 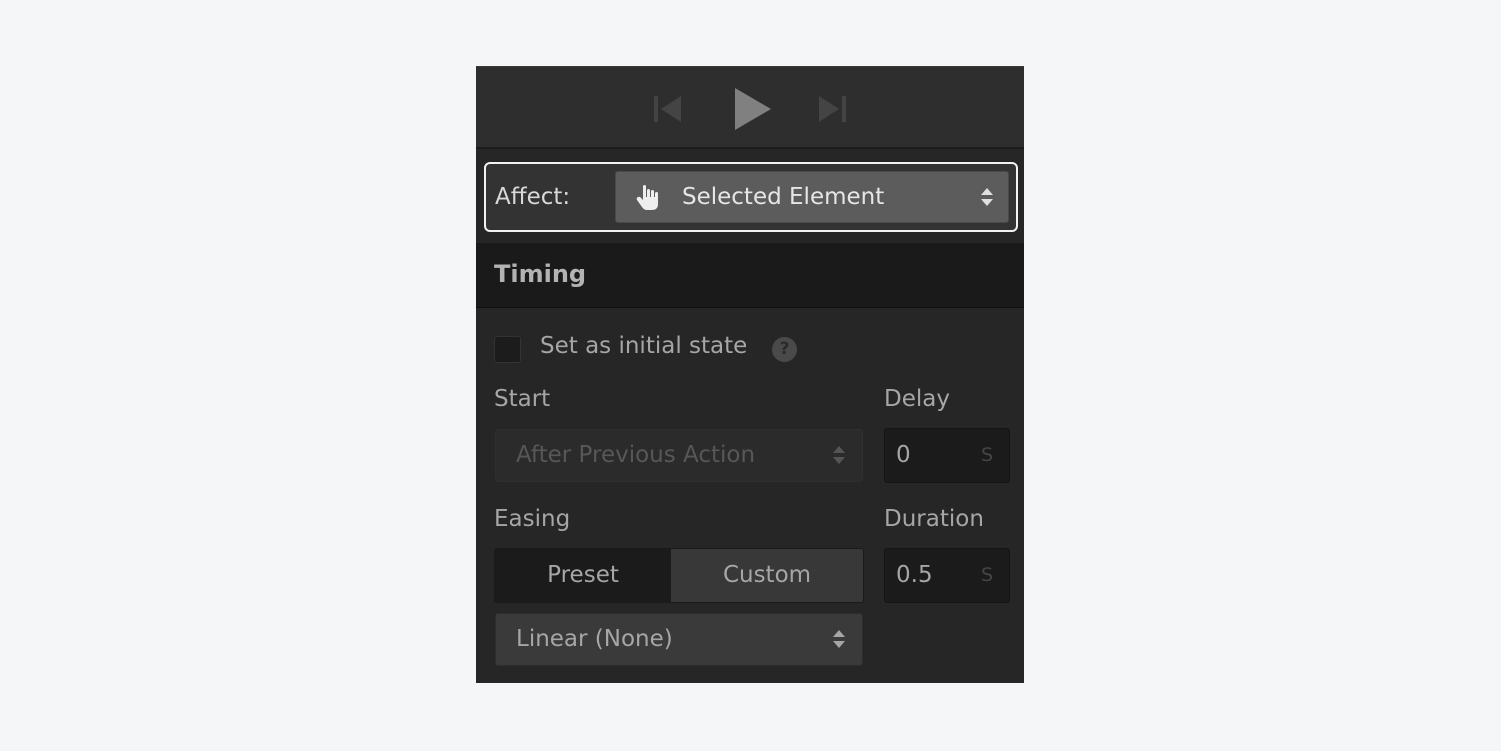 I want to click on initial-state-row: Set as initial state ?, so click(x=694, y=348).